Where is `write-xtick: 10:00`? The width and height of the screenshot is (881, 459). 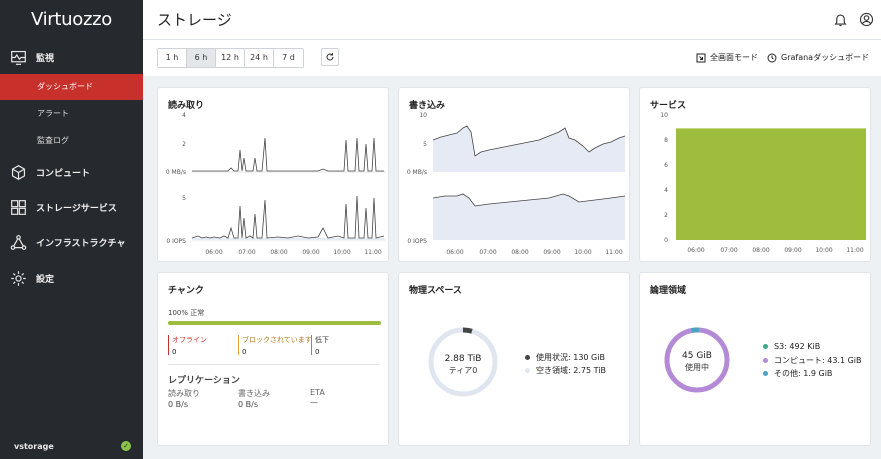 write-xtick: 10:00 is located at coordinates (582, 252).